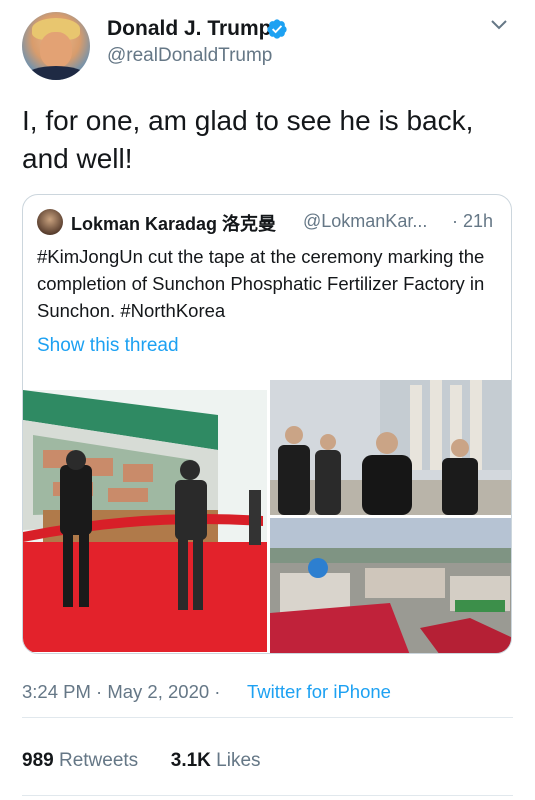 This screenshot has width=535, height=800. I want to click on retweets-count: 989, so click(38, 760).